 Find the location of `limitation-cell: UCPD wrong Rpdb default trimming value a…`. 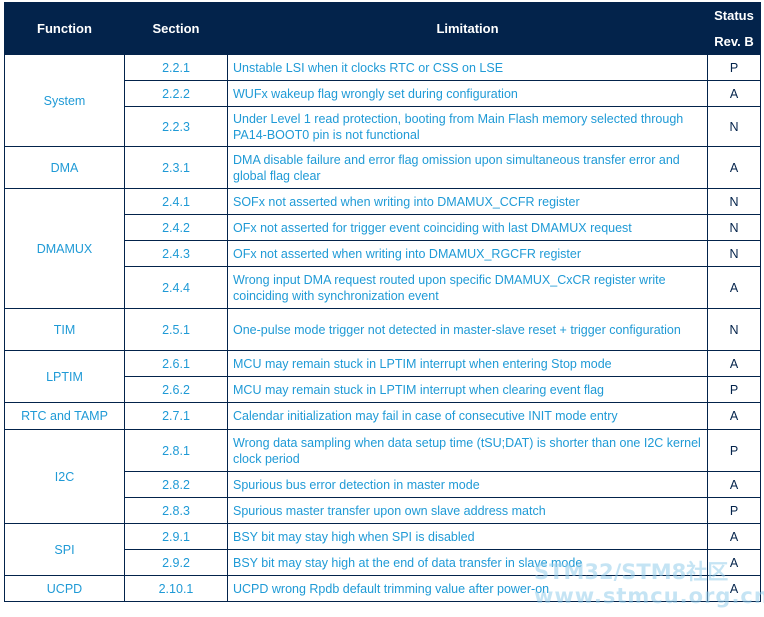

limitation-cell: UCPD wrong Rpdb default trimming value a… is located at coordinates (467, 588).